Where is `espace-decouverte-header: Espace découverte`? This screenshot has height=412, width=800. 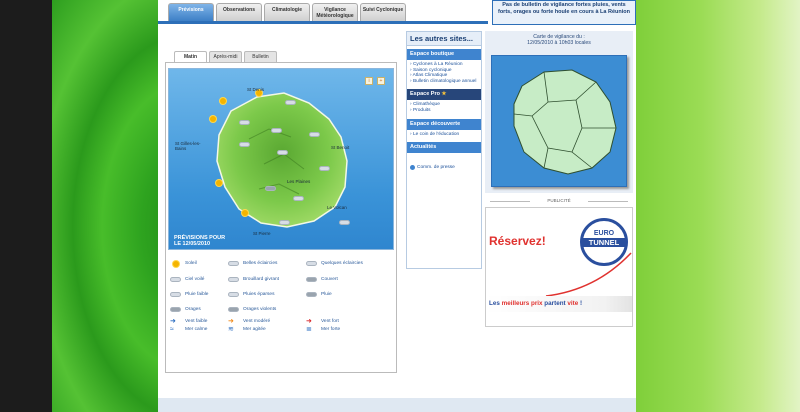 espace-decouverte-header: Espace découverte is located at coordinates (444, 124).